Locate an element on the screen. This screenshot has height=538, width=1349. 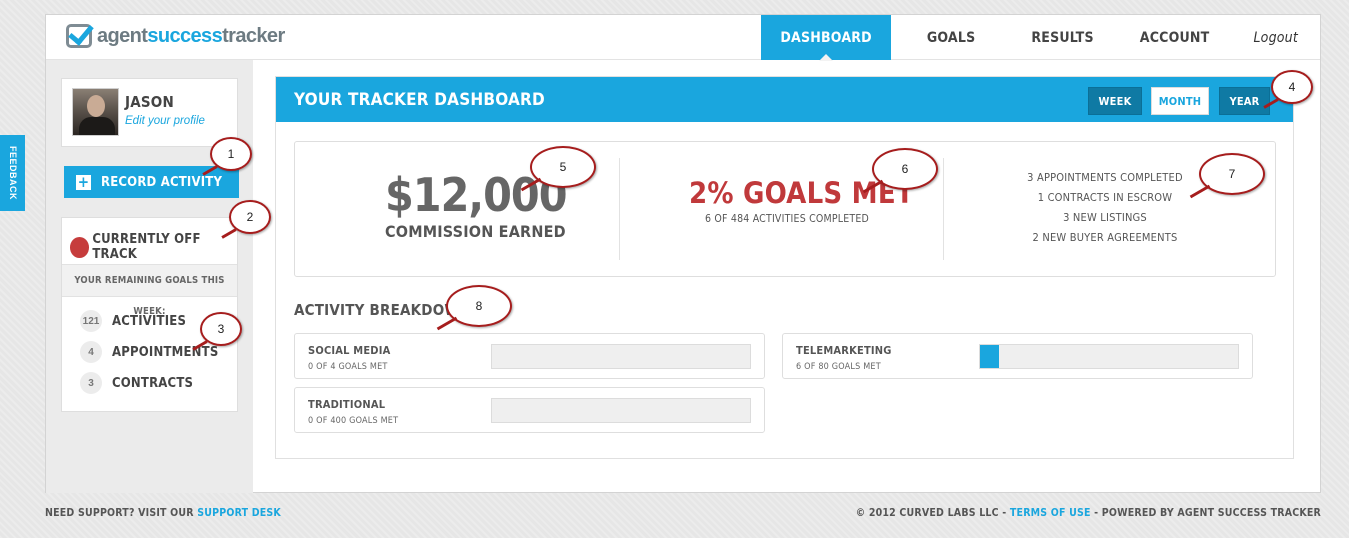
nav-dashboard: DASHBOARD is located at coordinates (826, 38).